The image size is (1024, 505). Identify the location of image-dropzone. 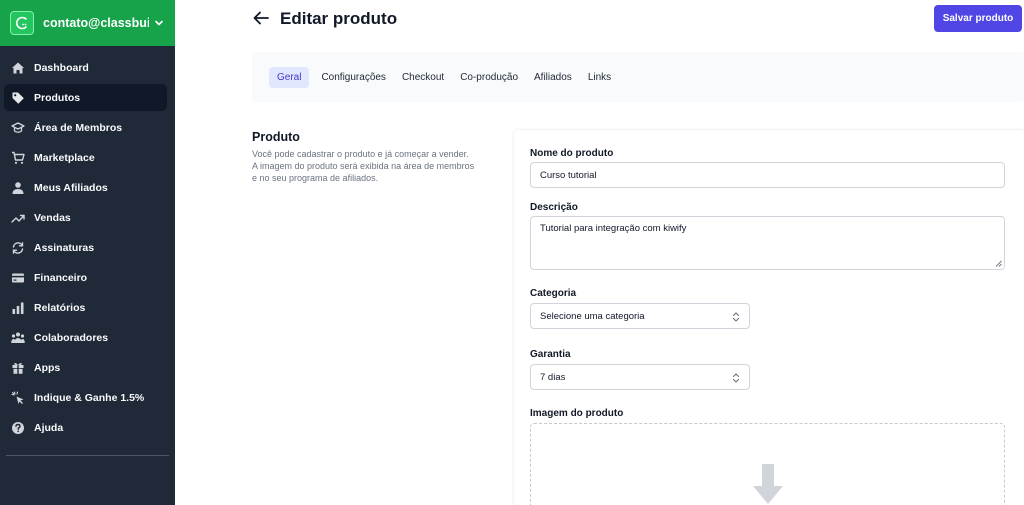
(767, 464).